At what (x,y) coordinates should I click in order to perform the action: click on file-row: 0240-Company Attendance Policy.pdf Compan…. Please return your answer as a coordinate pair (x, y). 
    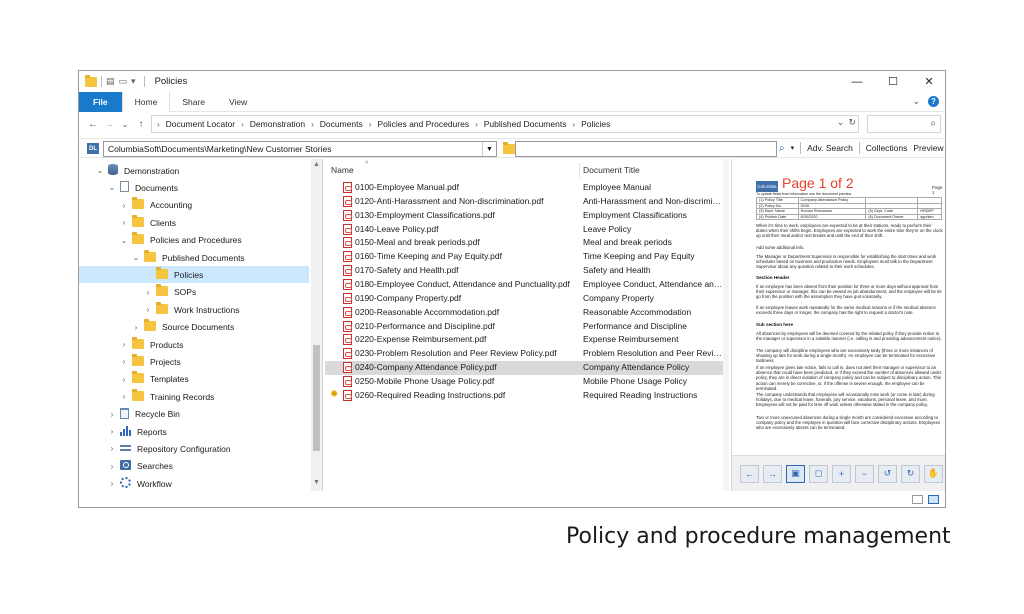
    Looking at the image, I should click on (524, 368).